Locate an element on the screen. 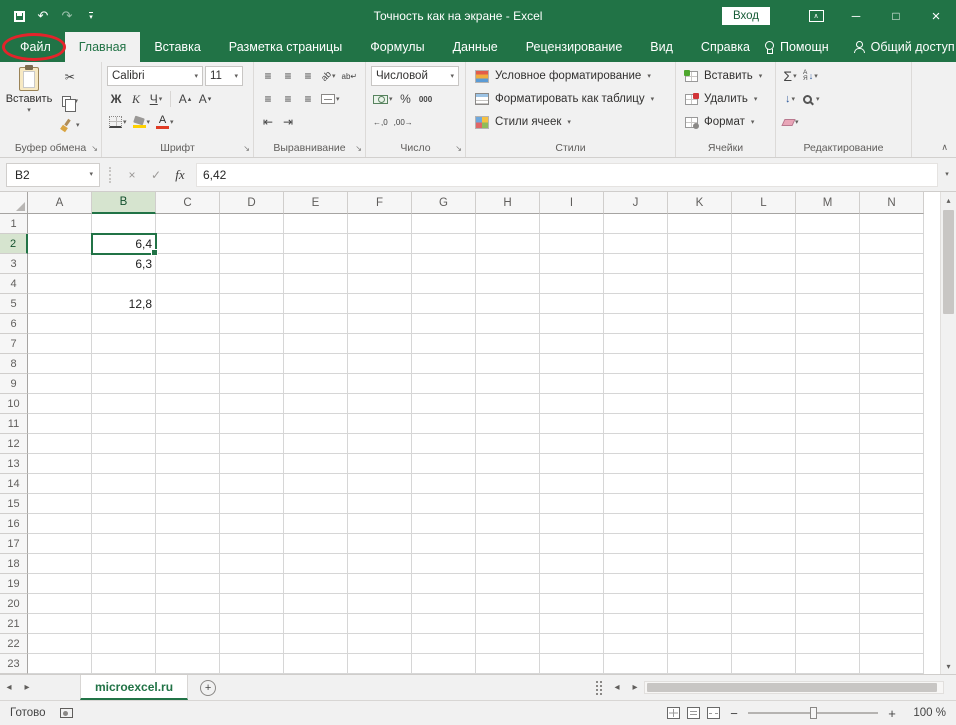 The width and height of the screenshot is (956, 725). cell-A8 is located at coordinates (60, 364).